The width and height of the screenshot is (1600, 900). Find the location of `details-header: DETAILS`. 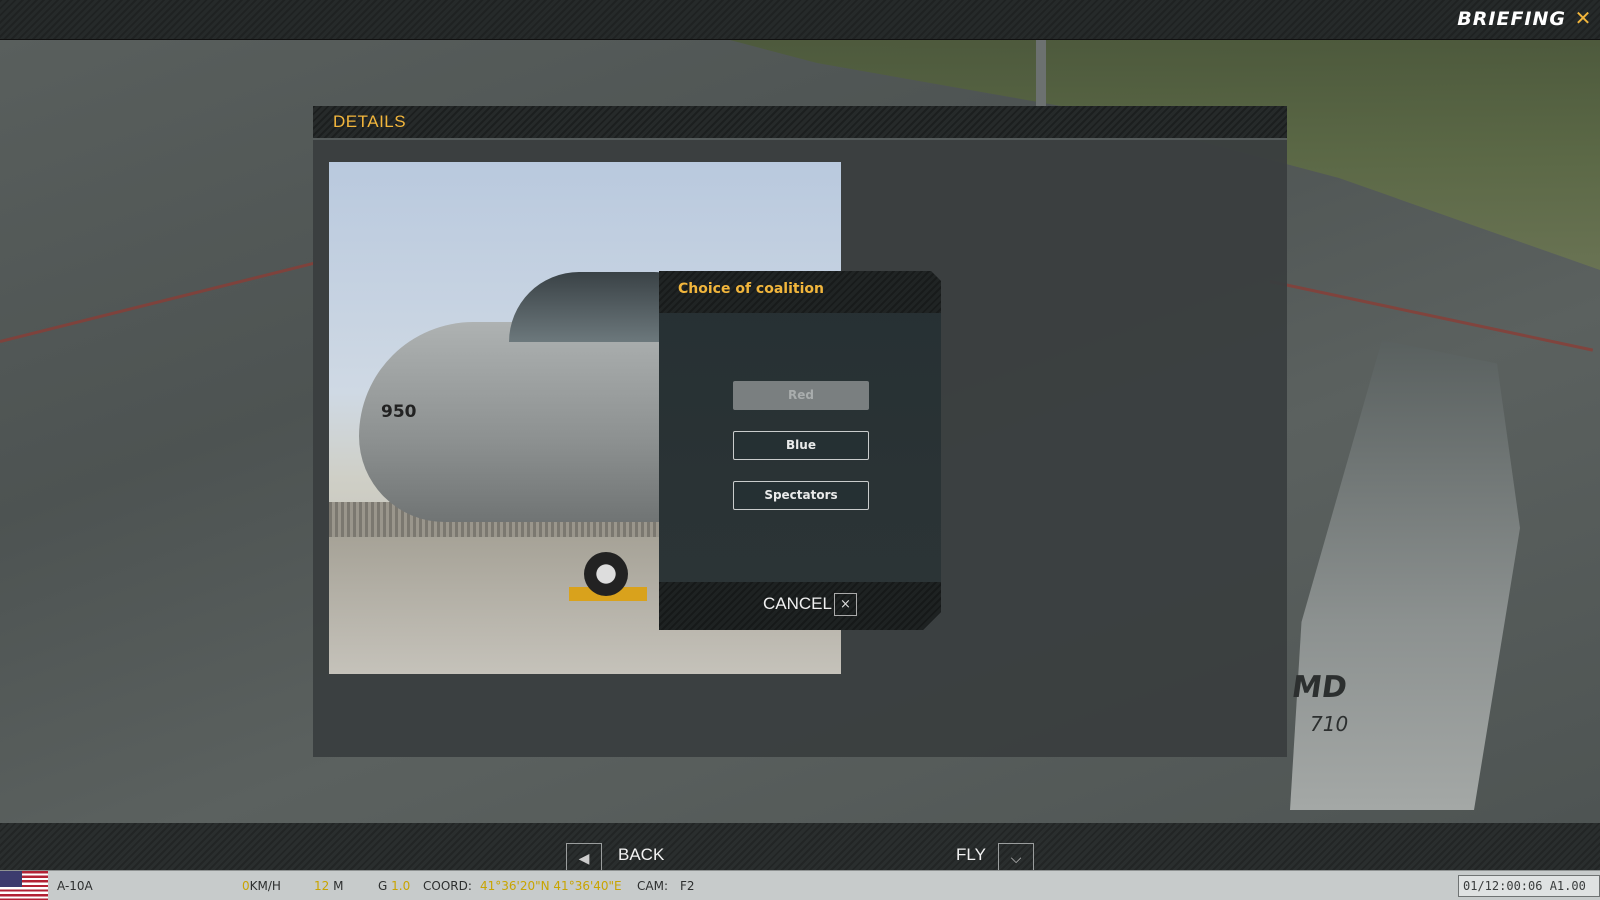

details-header: DETAILS is located at coordinates (800, 123).